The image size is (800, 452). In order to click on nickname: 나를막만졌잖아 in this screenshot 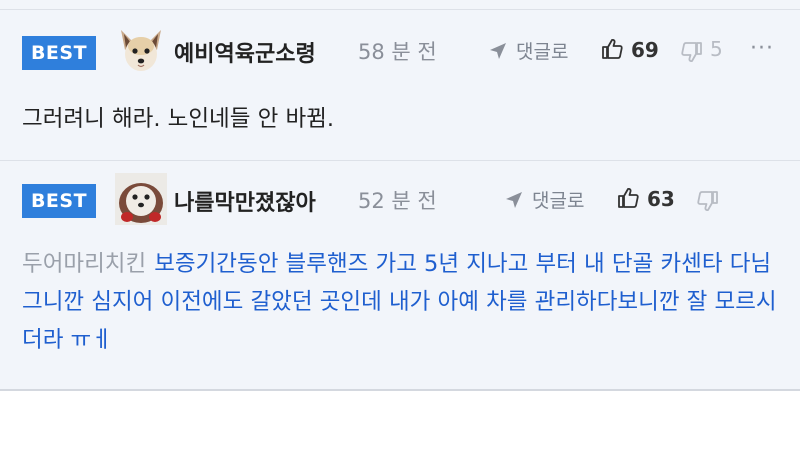, I will do `click(245, 201)`.